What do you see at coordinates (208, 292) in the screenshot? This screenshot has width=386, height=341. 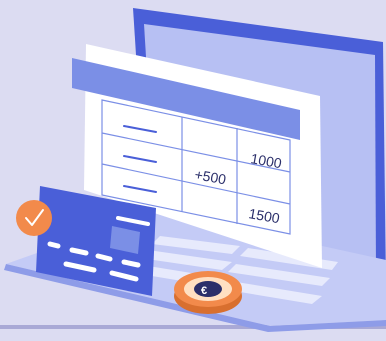 I see `euro-coin-icon: €` at bounding box center [208, 292].